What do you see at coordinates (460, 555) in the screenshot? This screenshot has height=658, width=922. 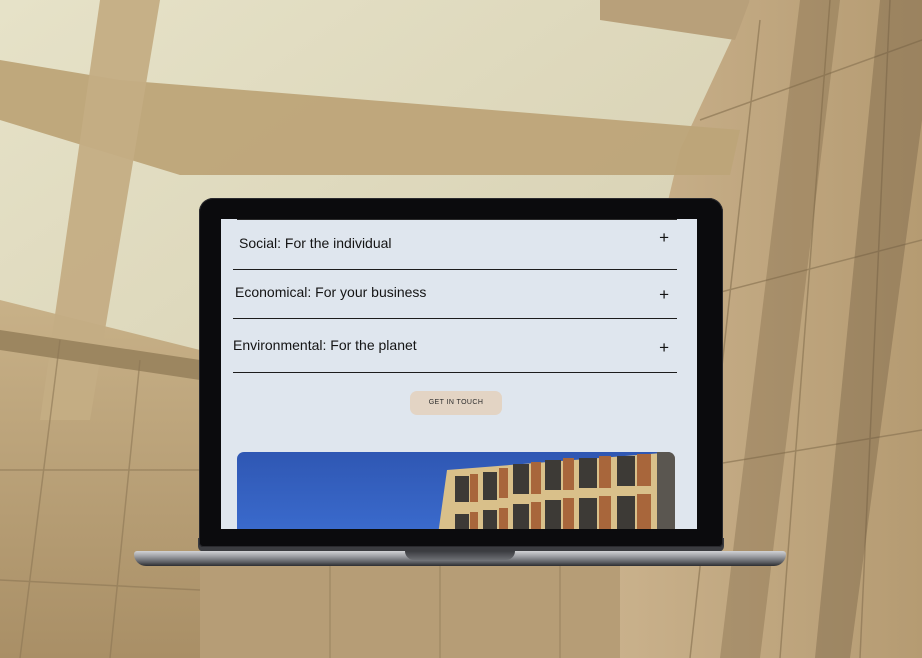 I see `laptop-trackpad-notch` at bounding box center [460, 555].